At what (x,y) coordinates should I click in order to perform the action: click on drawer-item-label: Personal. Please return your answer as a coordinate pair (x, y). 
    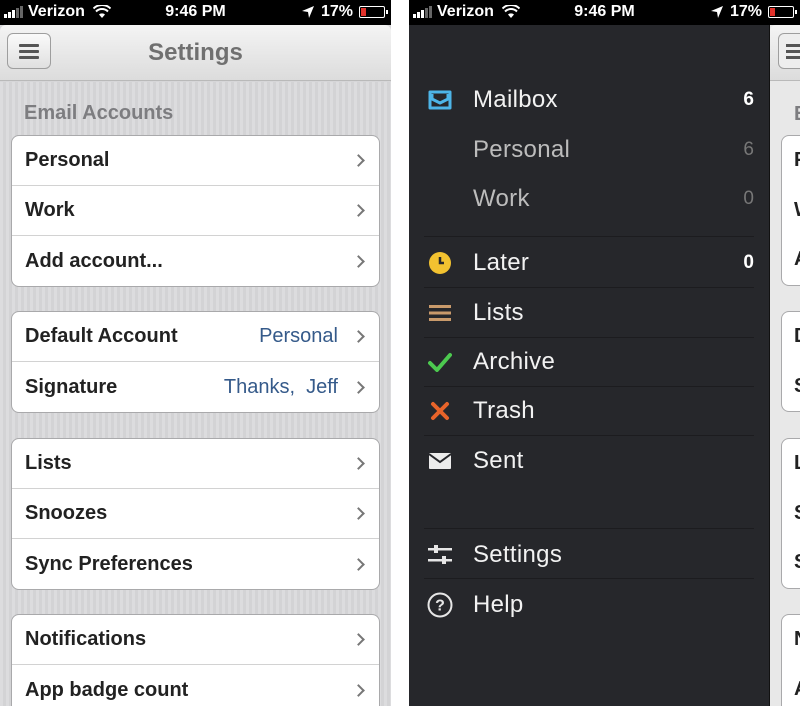
    Looking at the image, I should click on (522, 149).